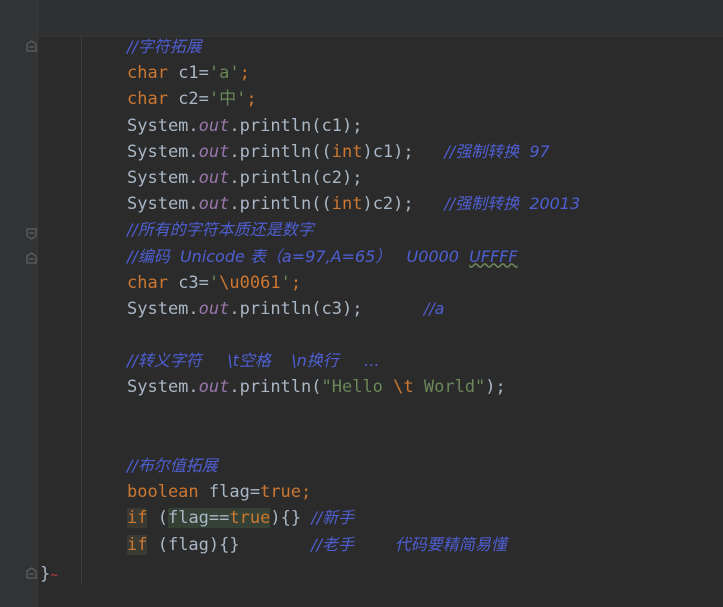 The height and width of the screenshot is (607, 723). What do you see at coordinates (54, 575) in the screenshot?
I see `error-squiggle-icon: ~` at bounding box center [54, 575].